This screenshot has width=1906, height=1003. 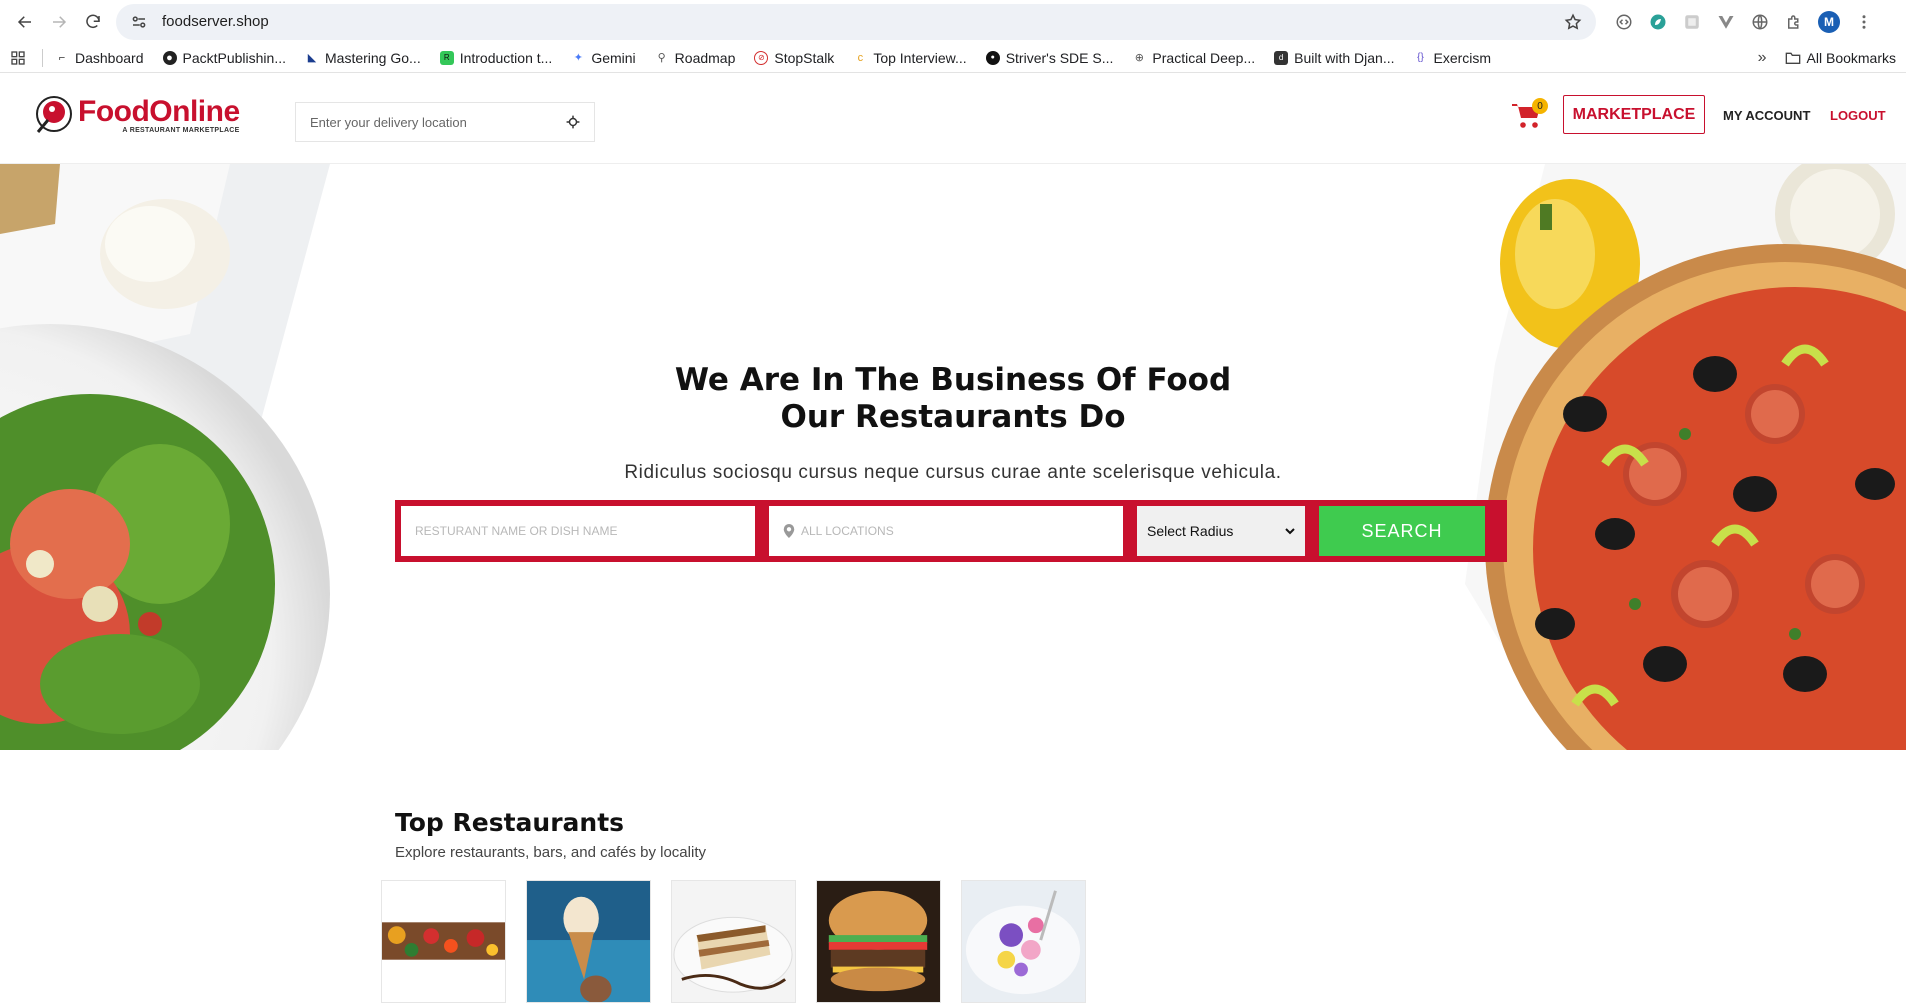 I want to click on forward-button, so click(x=59, y=22).